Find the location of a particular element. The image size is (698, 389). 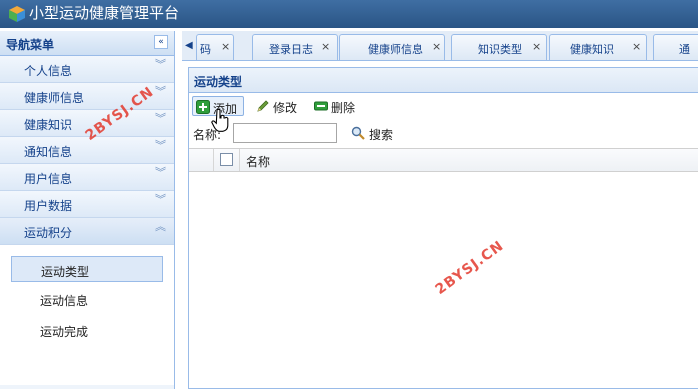

select-all-checkbox is located at coordinates (226, 159).